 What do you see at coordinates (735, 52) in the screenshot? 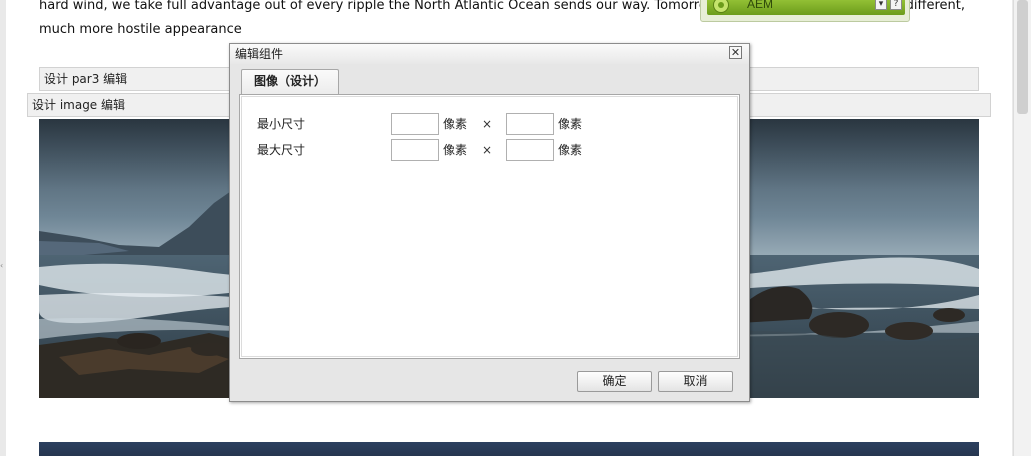
I see `close-icon: ✕` at bounding box center [735, 52].